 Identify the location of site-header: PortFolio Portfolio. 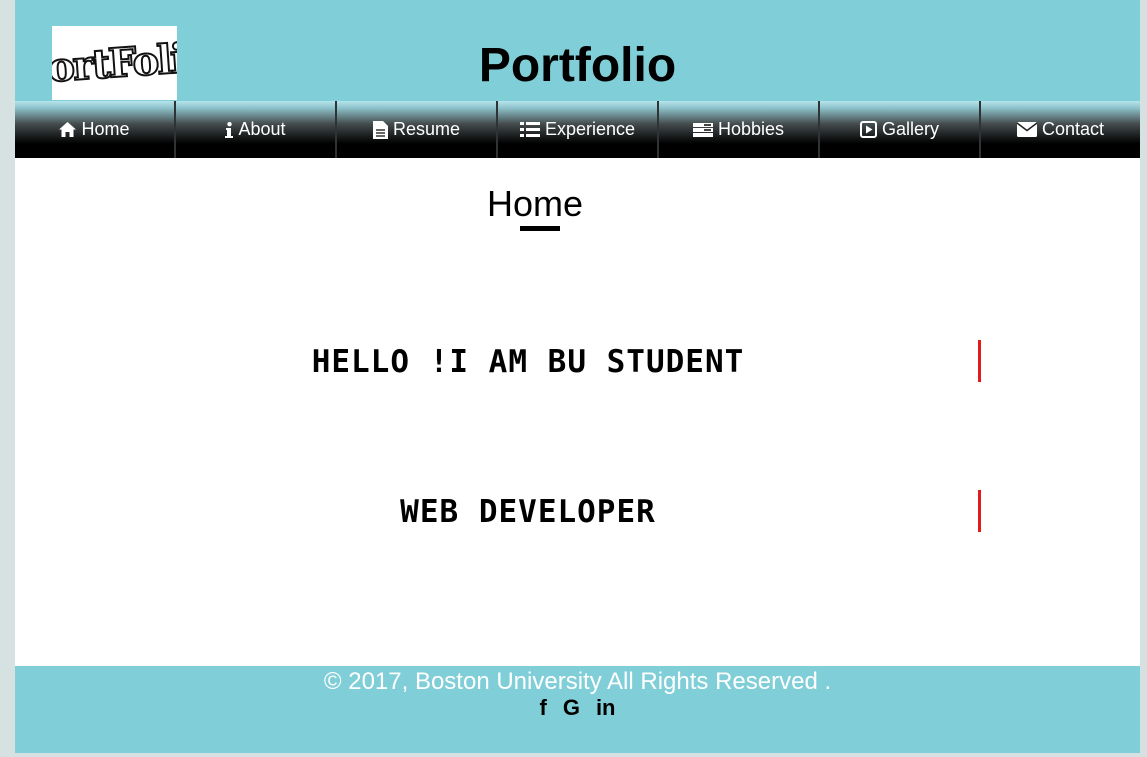
(577, 50).